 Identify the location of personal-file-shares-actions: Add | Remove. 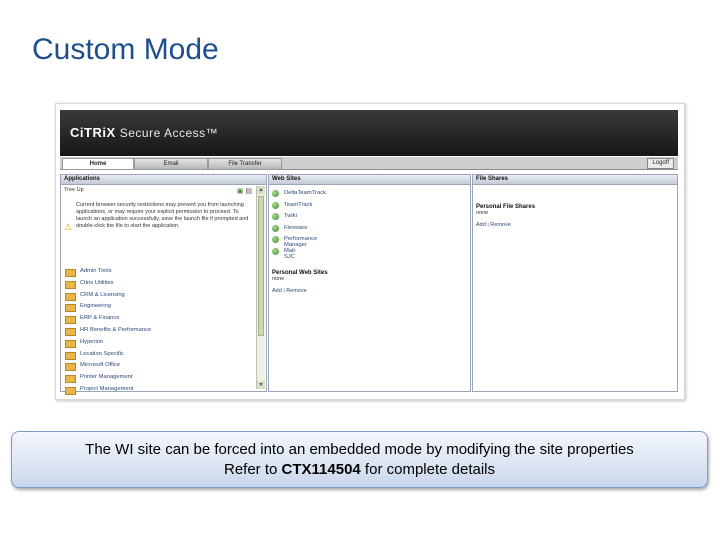
(505, 225).